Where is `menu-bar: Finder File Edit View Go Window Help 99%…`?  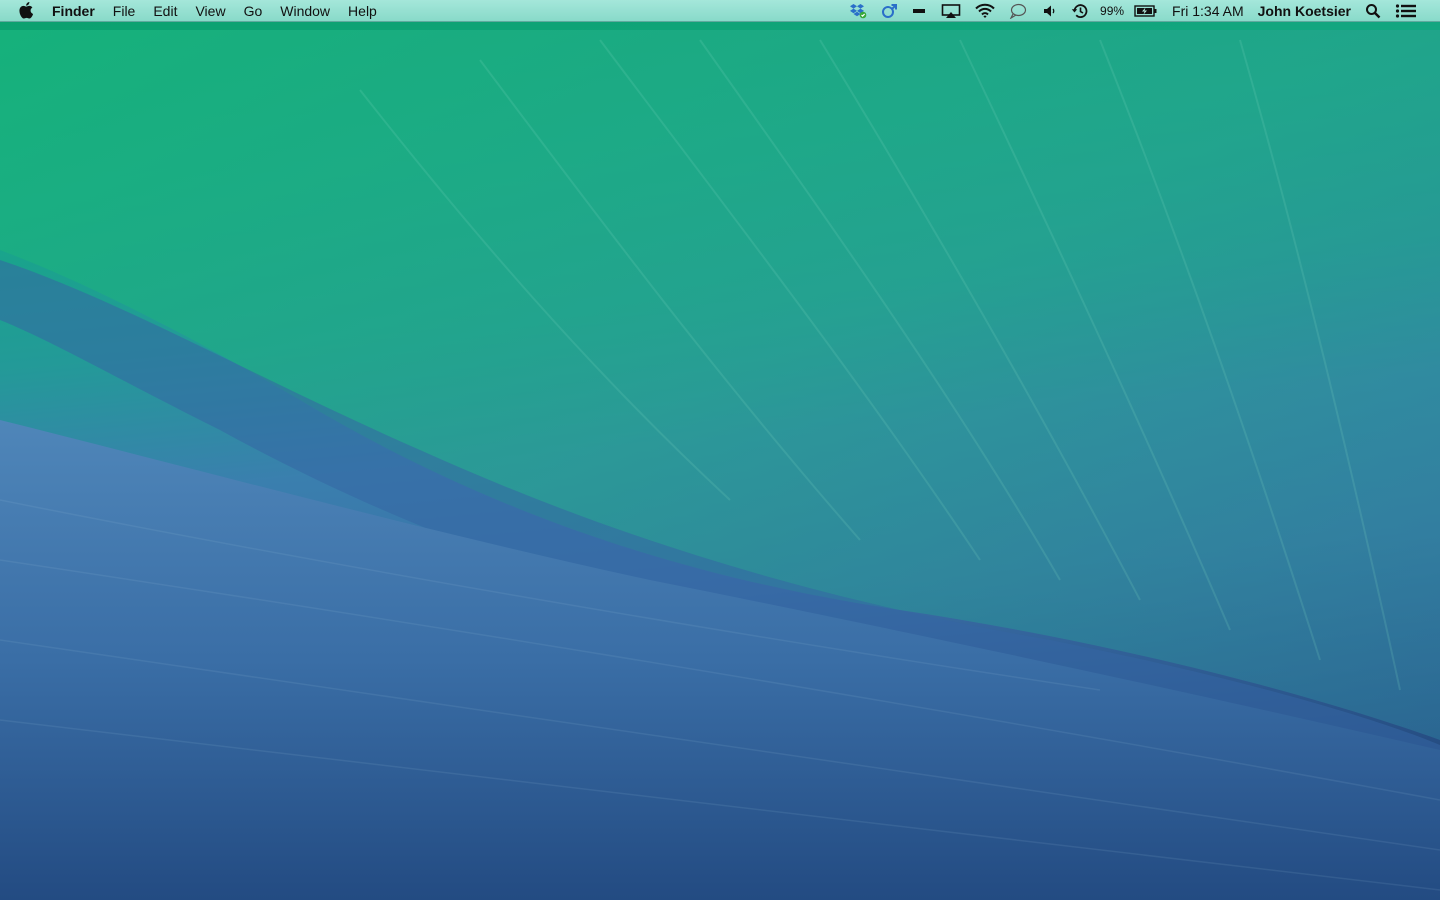 menu-bar: Finder File Edit View Go Window Help 99%… is located at coordinates (720, 11).